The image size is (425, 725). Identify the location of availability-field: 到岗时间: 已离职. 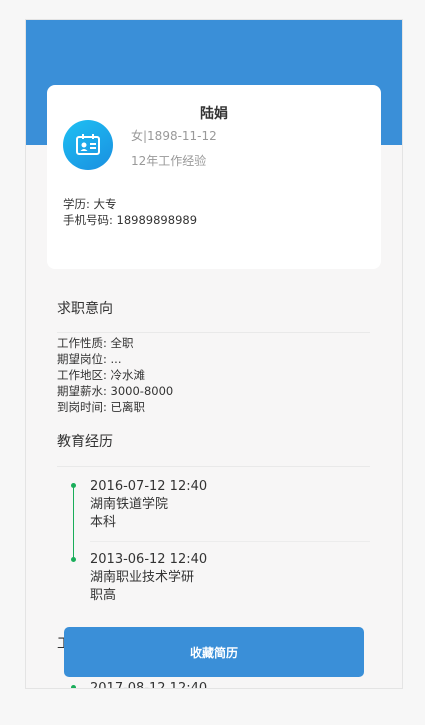
(101, 407).